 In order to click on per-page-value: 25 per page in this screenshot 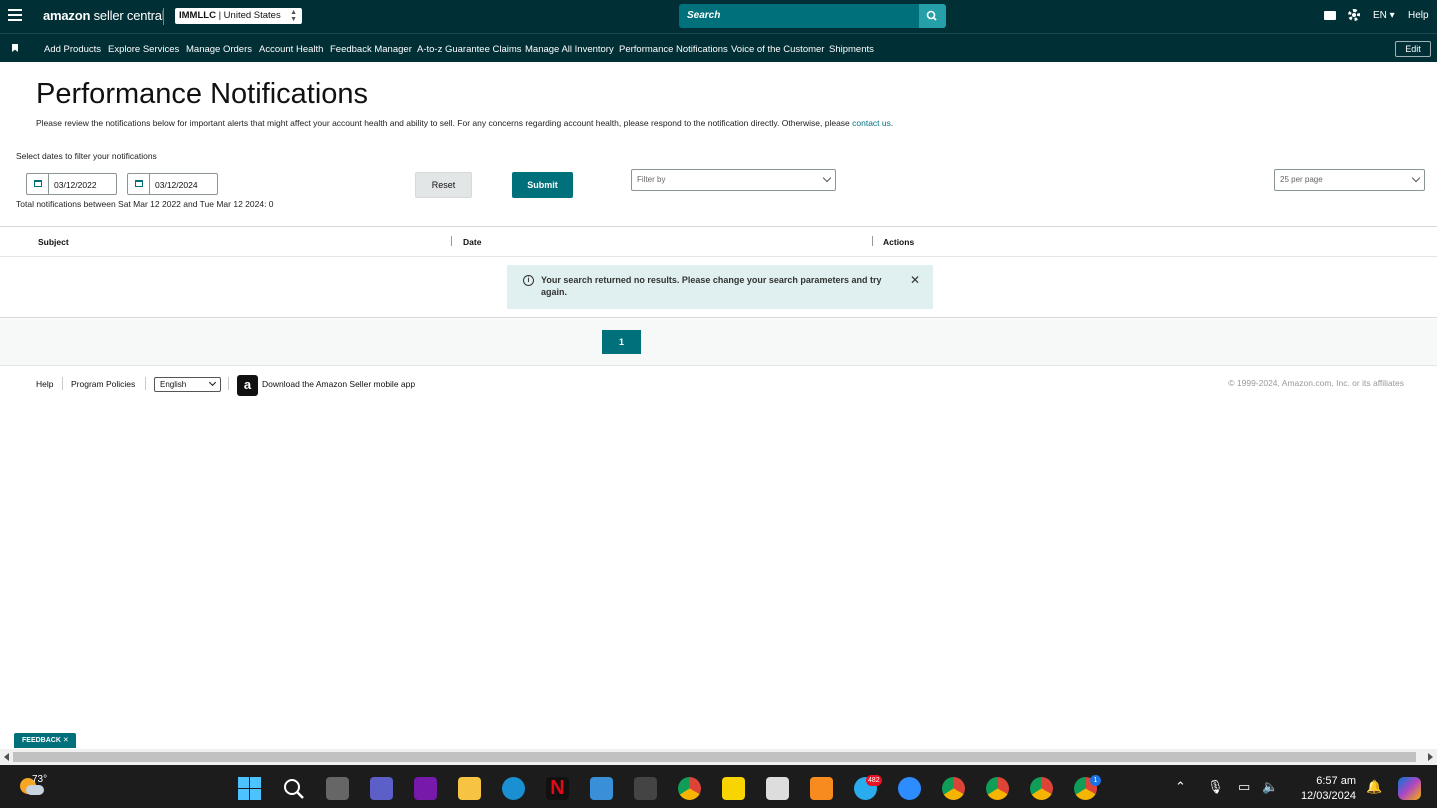, I will do `click(1301, 179)`.